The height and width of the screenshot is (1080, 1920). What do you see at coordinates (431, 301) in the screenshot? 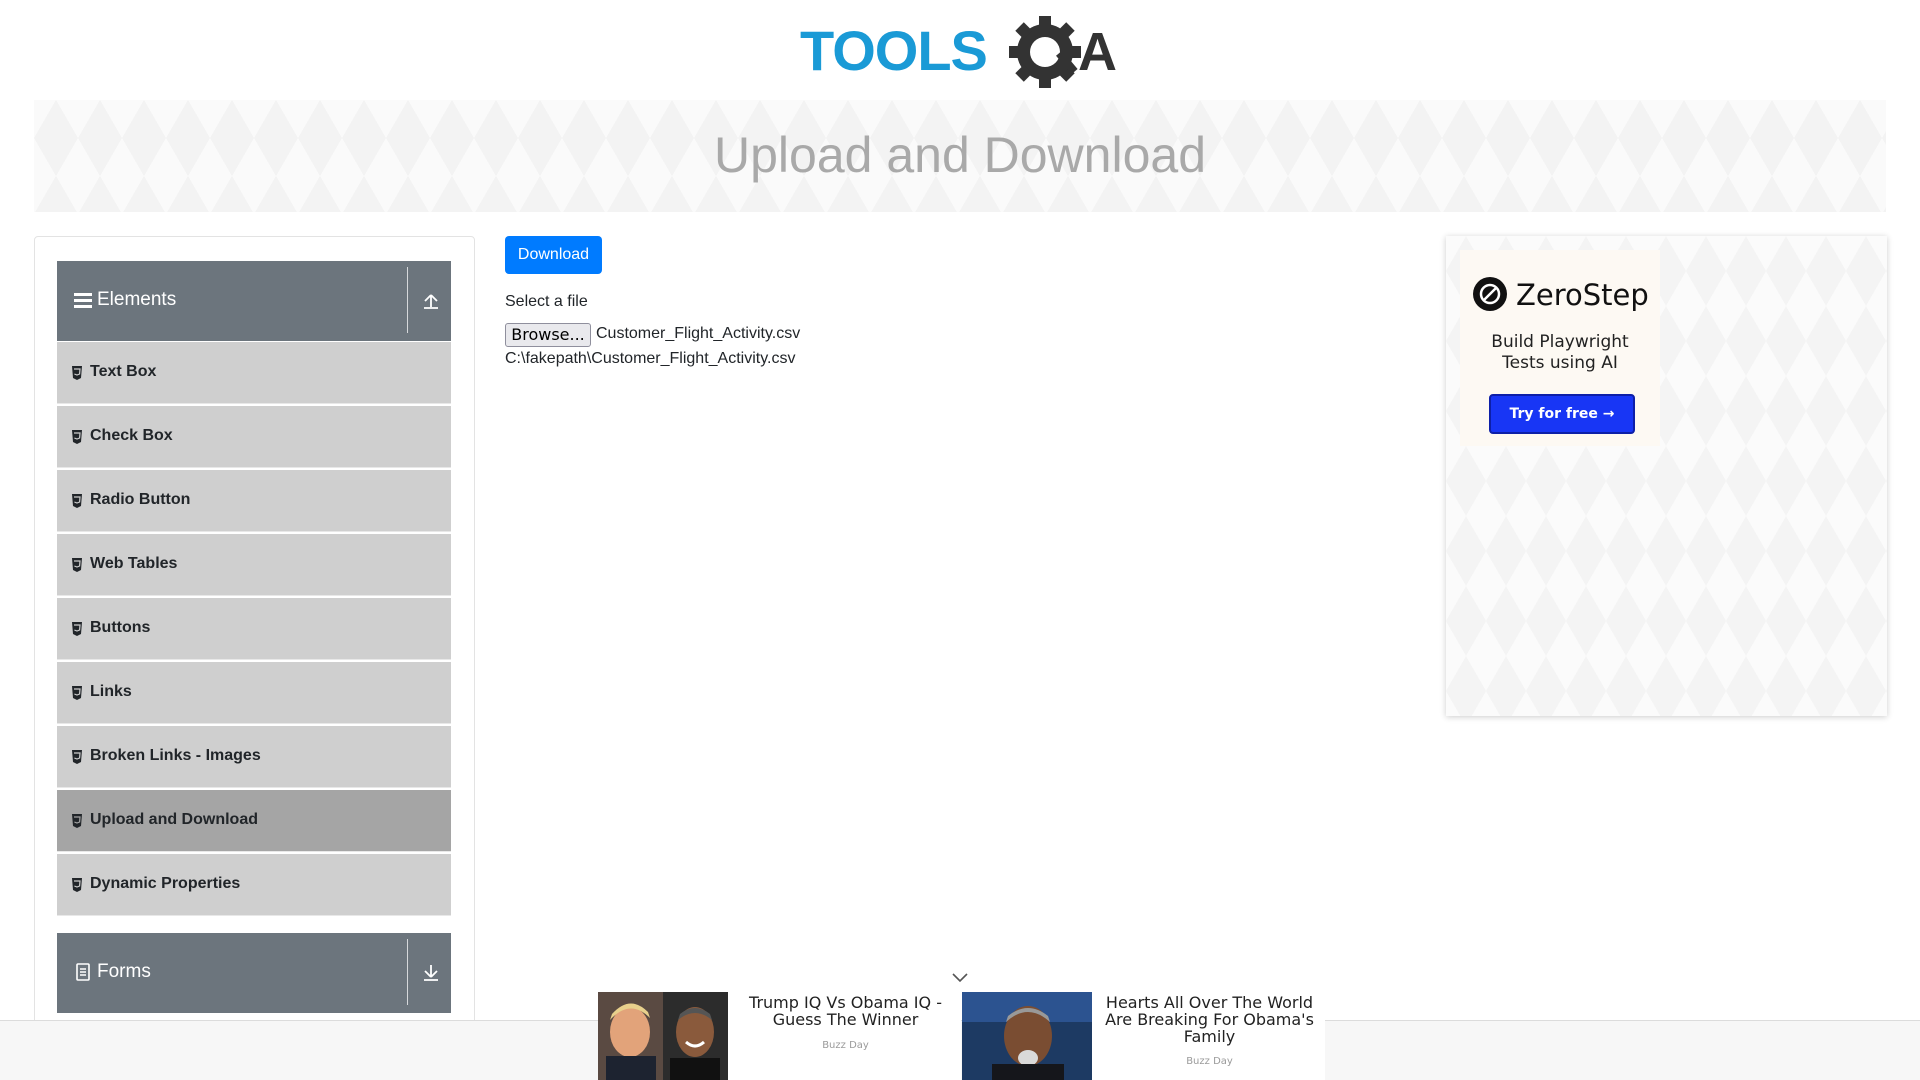
I see `collapse-up-icon` at bounding box center [431, 301].